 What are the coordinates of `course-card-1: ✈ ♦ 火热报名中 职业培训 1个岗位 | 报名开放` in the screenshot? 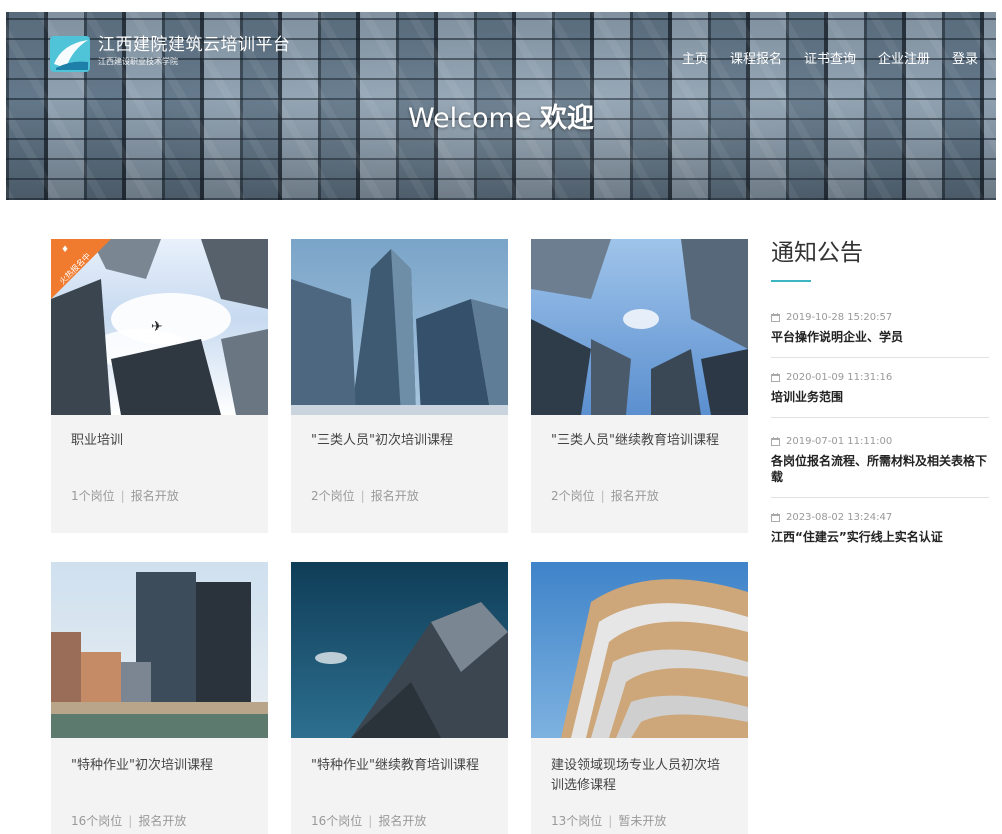 It's located at (159, 386).